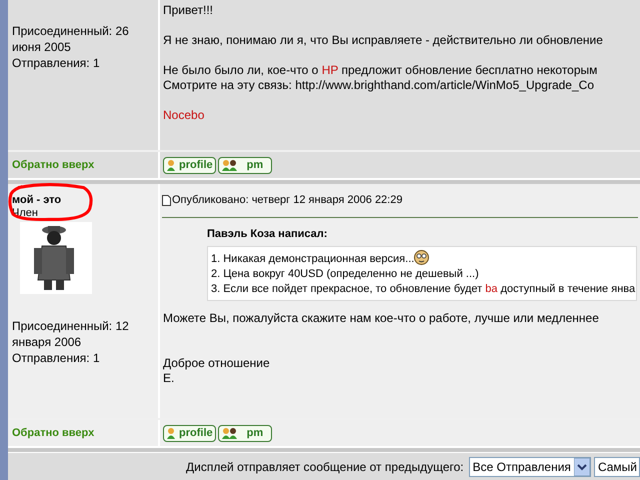 This screenshot has width=640, height=480. I want to click on post-date: Опубликовано: четверг 12 января 2006 22:29, so click(287, 200).